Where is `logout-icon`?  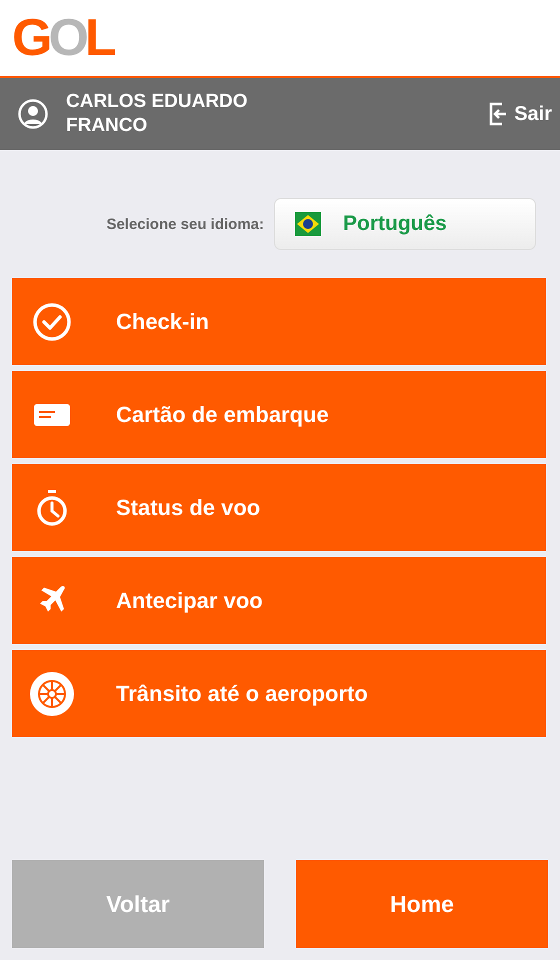 logout-icon is located at coordinates (498, 114).